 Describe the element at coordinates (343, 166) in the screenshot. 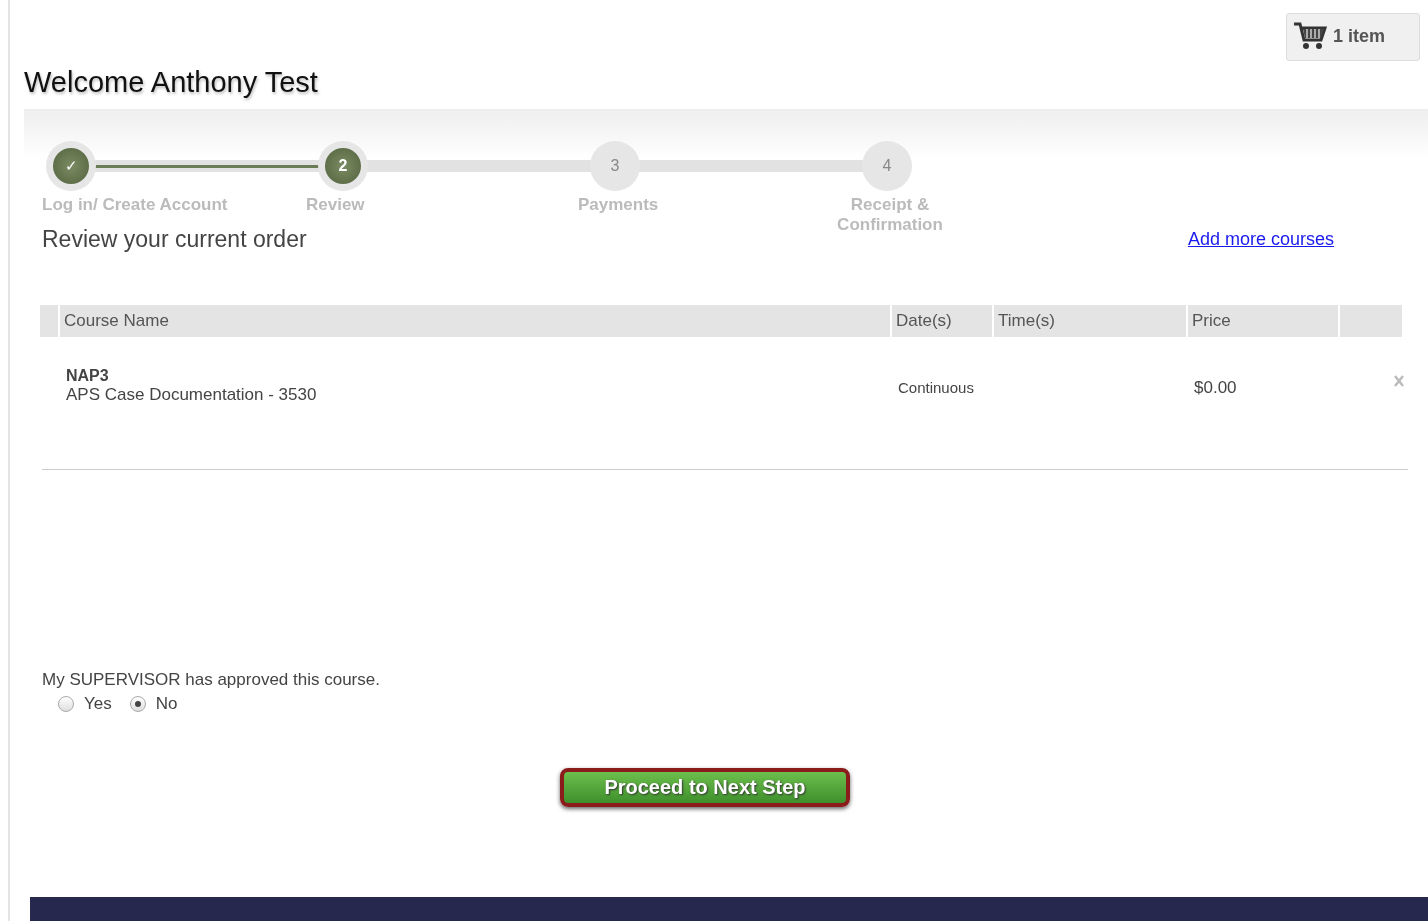

I see `step-indicator: 2` at that location.